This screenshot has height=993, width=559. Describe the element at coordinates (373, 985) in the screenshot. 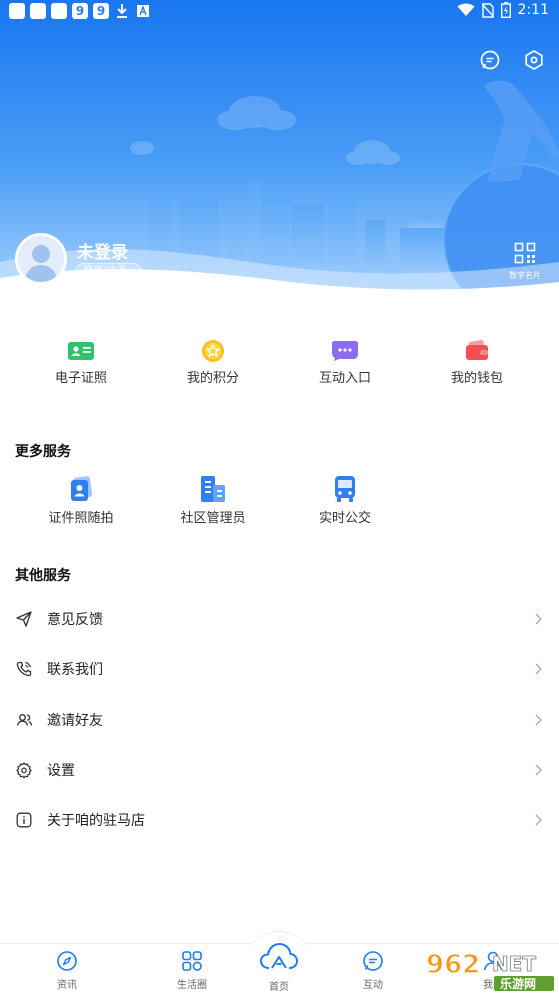

I see `tab-label: 互动` at that location.